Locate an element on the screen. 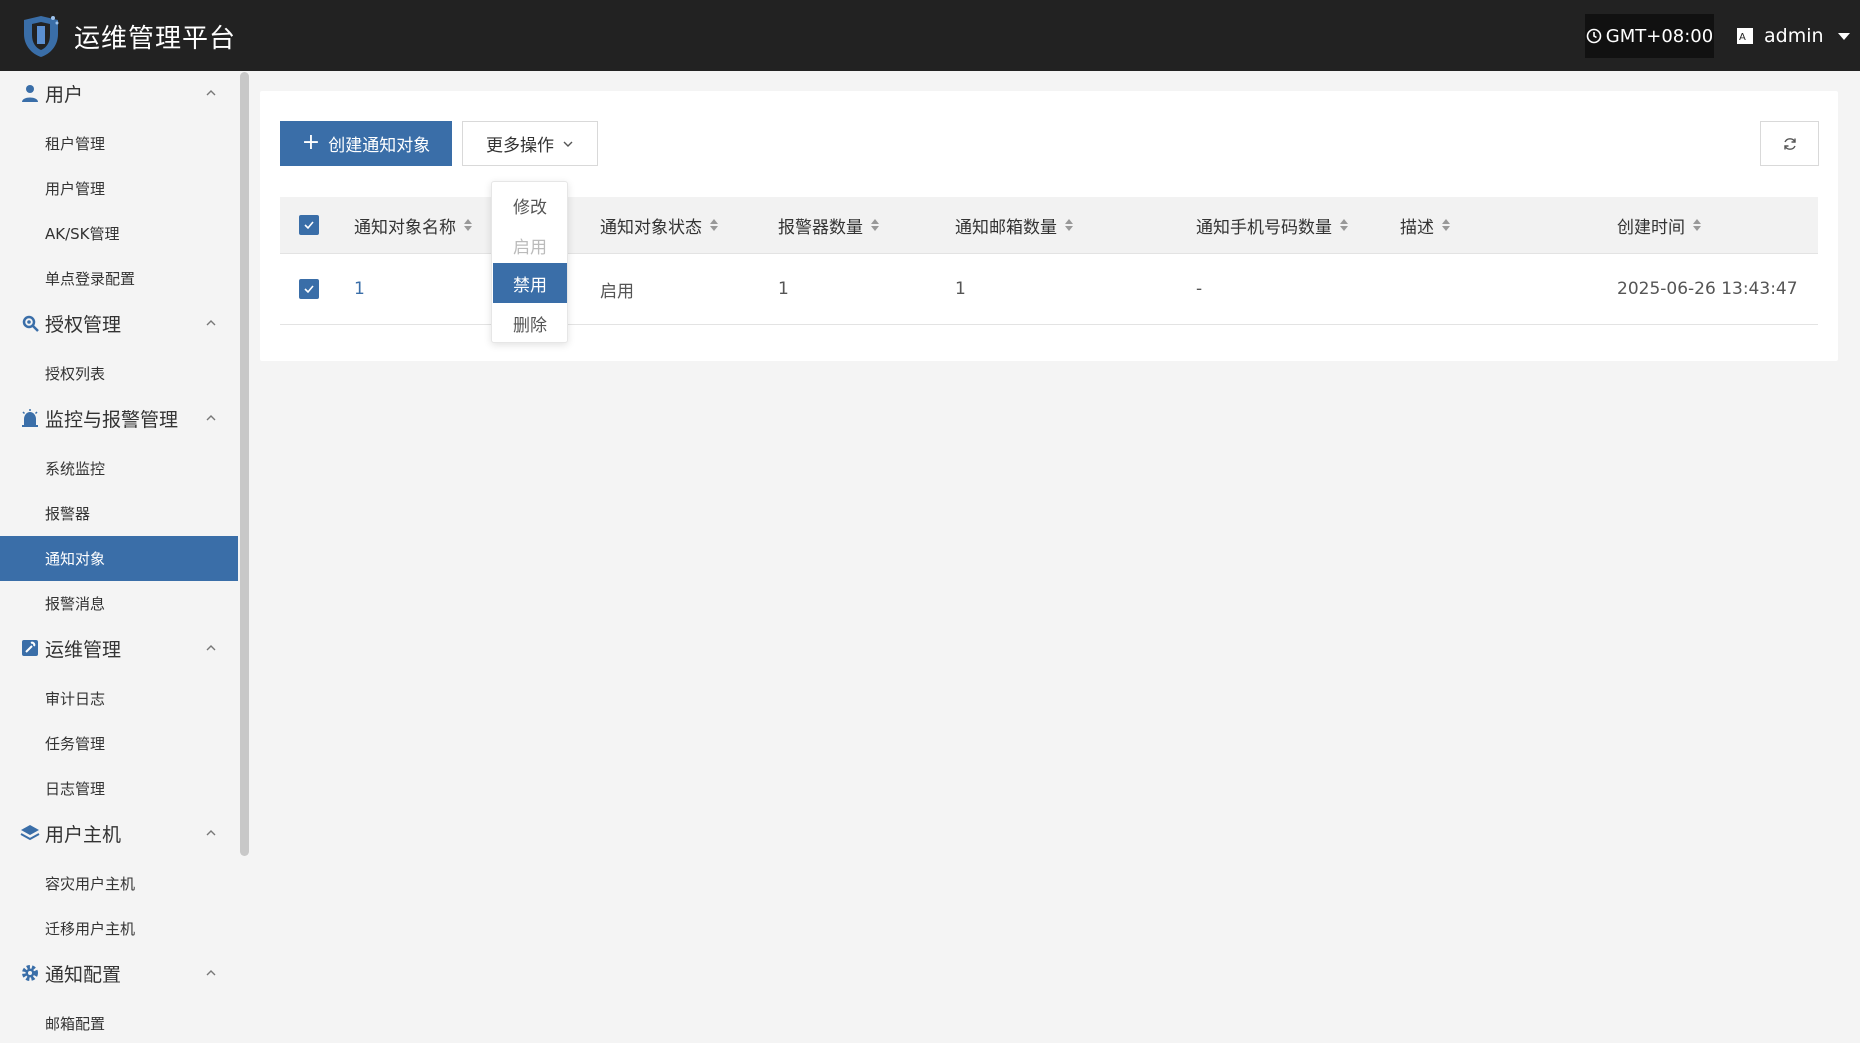  more-actions-button: 更多操作 is located at coordinates (530, 143).